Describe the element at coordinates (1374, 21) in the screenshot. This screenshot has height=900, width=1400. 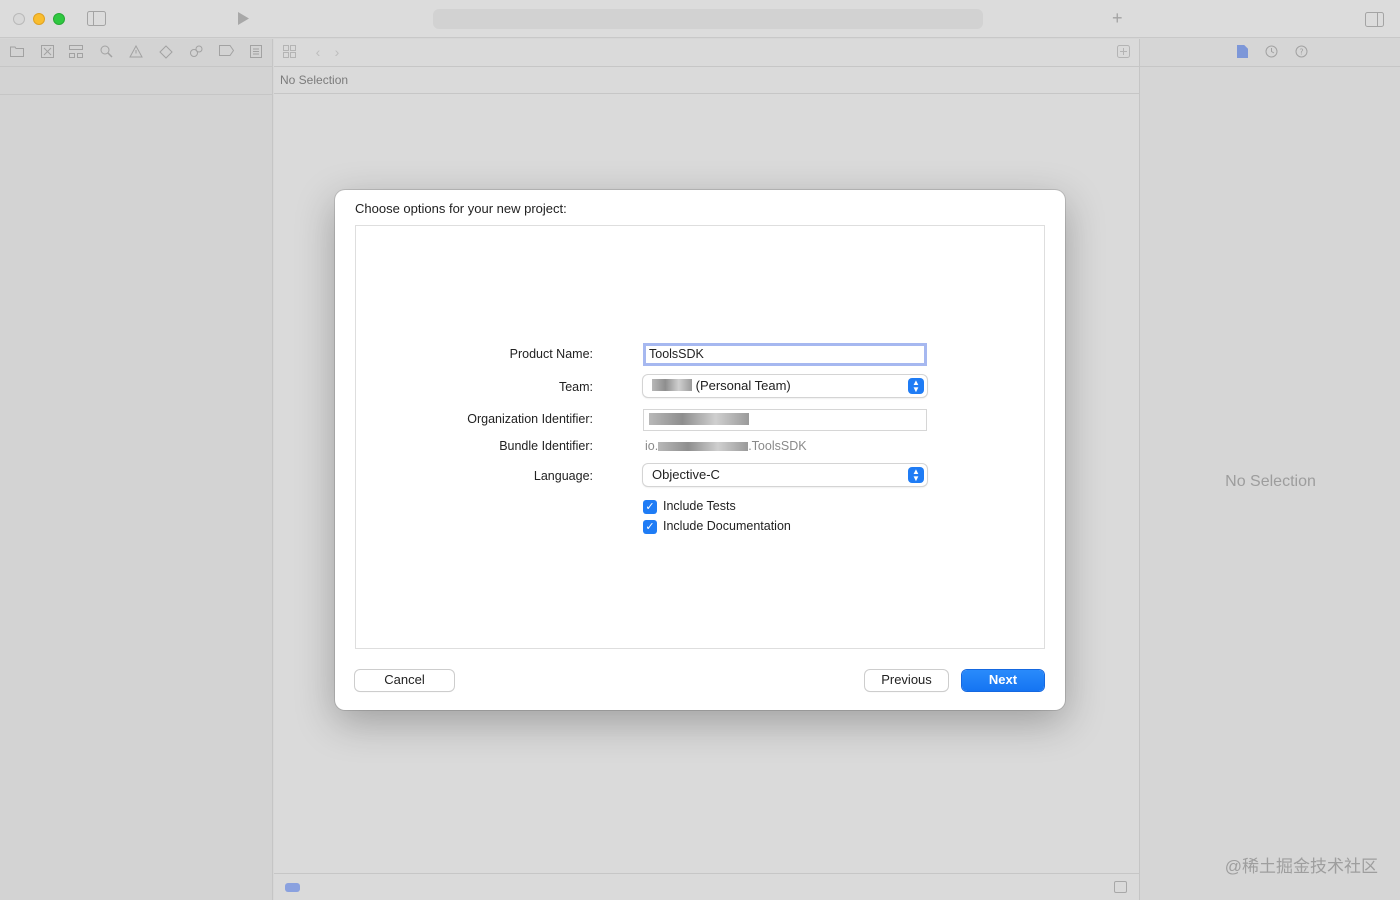
I see `inspector-toggle-icon` at that location.